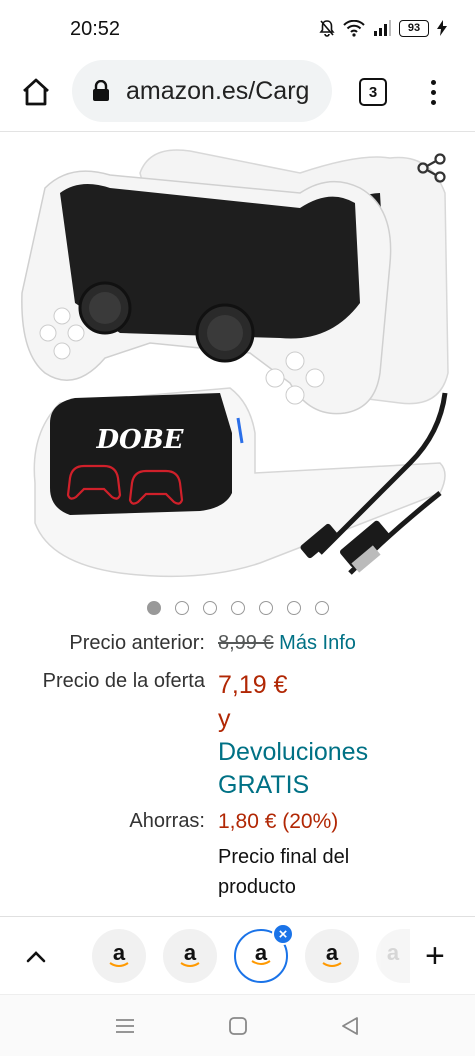  I want to click on mute-icon, so click(327, 28).